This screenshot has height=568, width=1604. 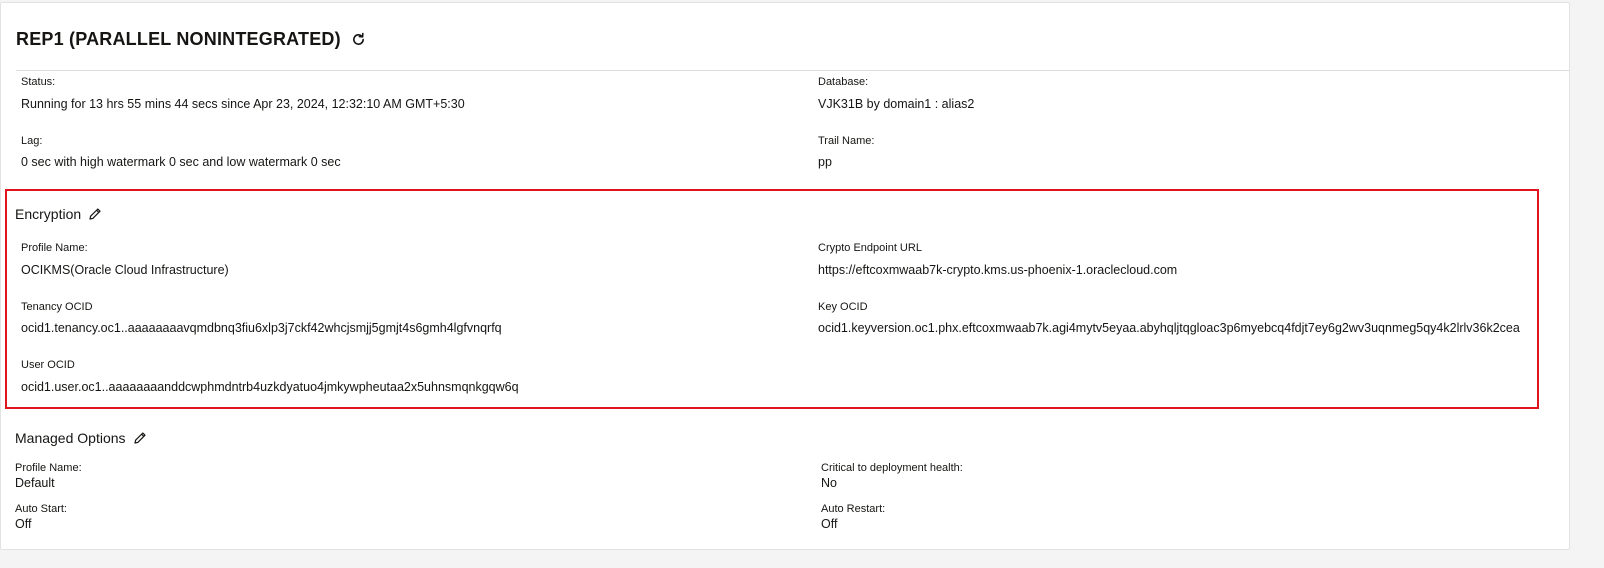 I want to click on encryption-title: Encryption, so click(x=48, y=214).